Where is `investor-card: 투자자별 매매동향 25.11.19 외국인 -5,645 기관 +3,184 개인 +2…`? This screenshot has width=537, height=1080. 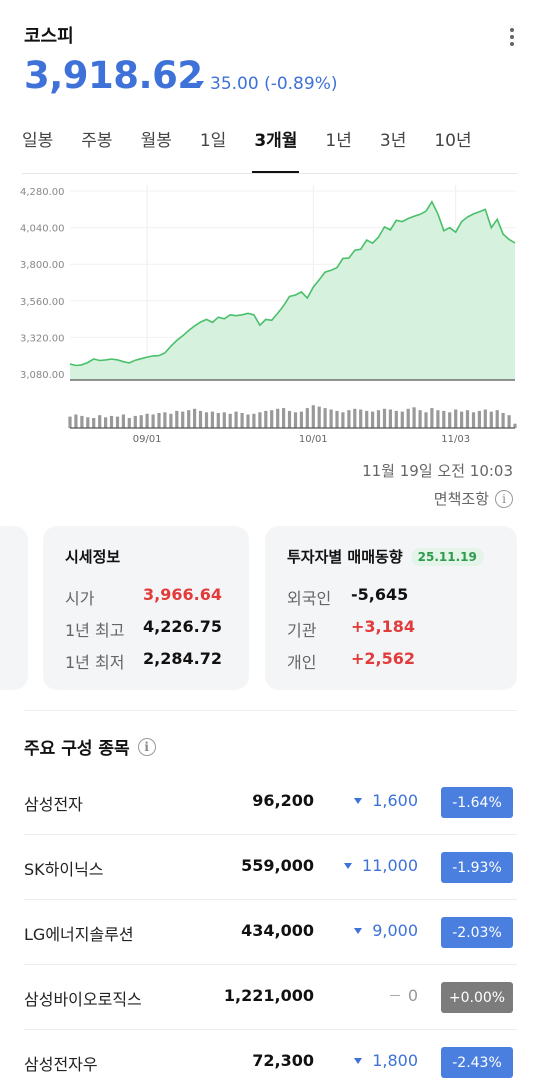 investor-card: 투자자별 매매동향 25.11.19 외국인 -5,645 기관 +3,184 개인 +2… is located at coordinates (391, 608).